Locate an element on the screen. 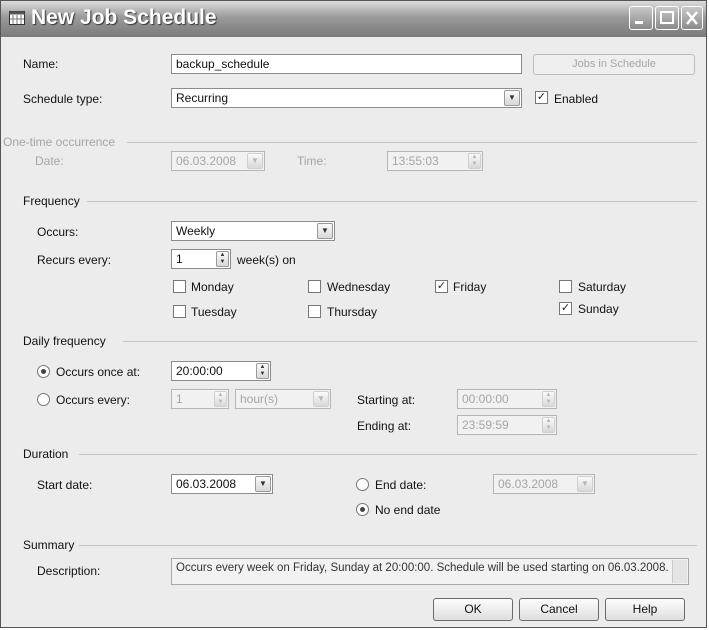  no-end-date-label: No end date is located at coordinates (408, 510).